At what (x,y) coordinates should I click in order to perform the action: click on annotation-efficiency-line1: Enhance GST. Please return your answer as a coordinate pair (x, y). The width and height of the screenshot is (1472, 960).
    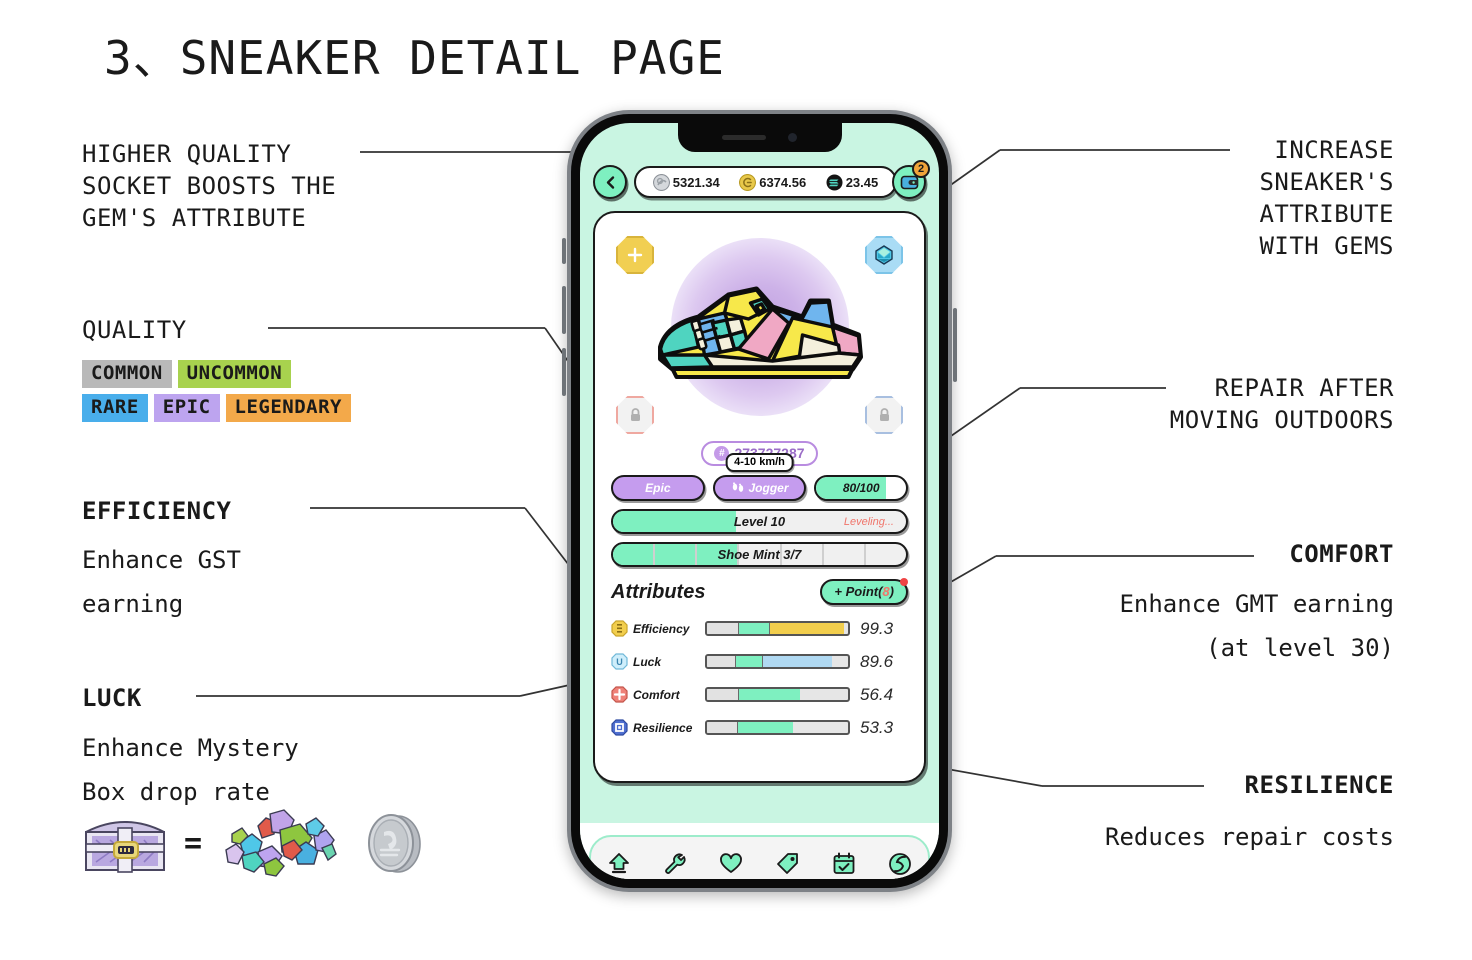
    Looking at the image, I should click on (161, 560).